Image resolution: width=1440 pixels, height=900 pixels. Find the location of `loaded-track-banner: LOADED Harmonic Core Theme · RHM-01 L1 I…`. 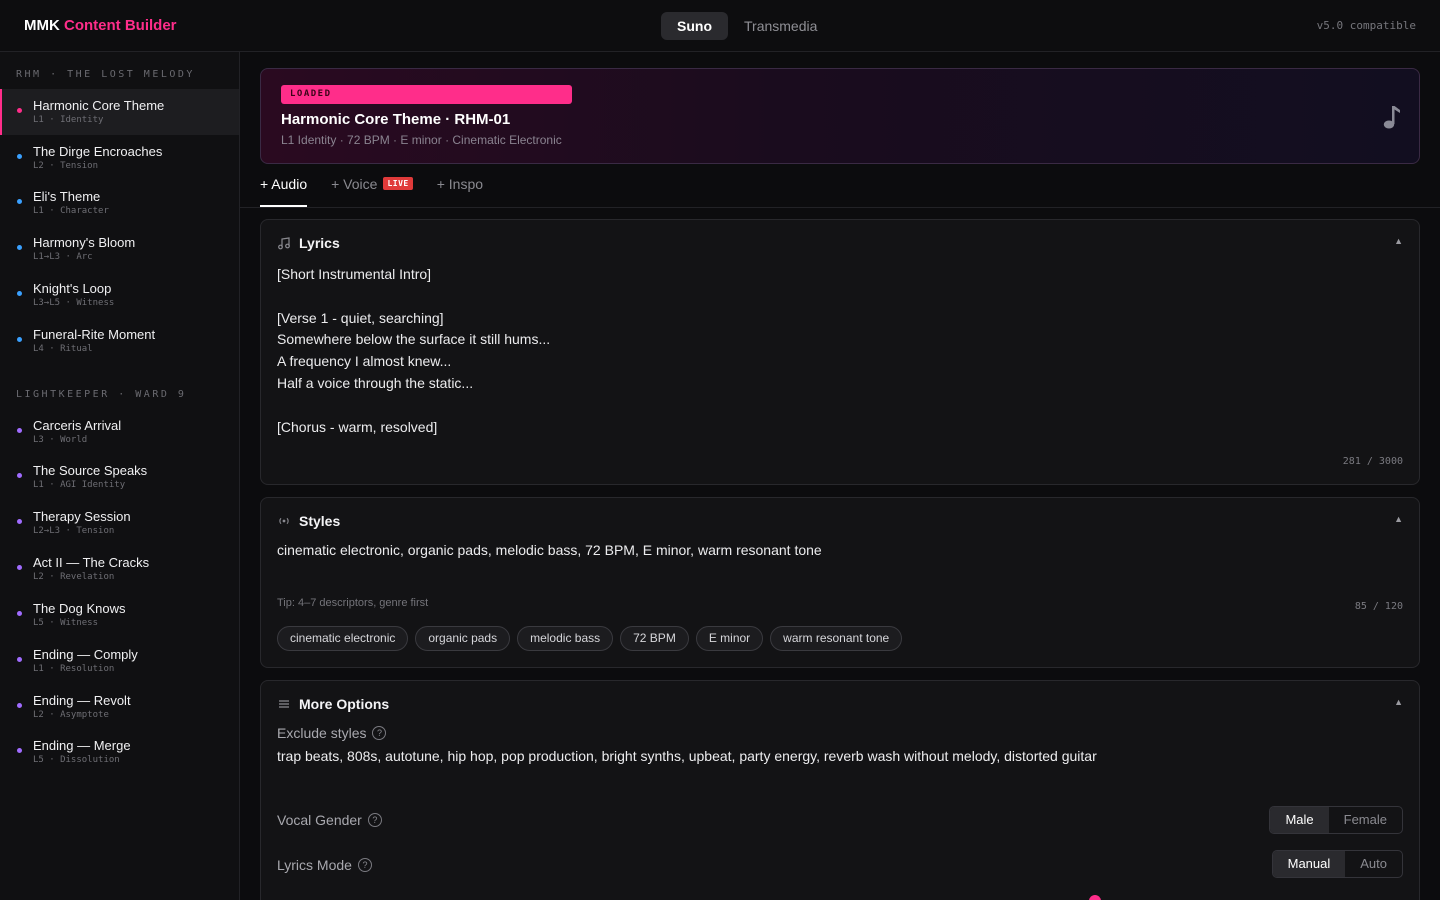

loaded-track-banner: LOADED Harmonic Core Theme · RHM-01 L1 I… is located at coordinates (840, 116).